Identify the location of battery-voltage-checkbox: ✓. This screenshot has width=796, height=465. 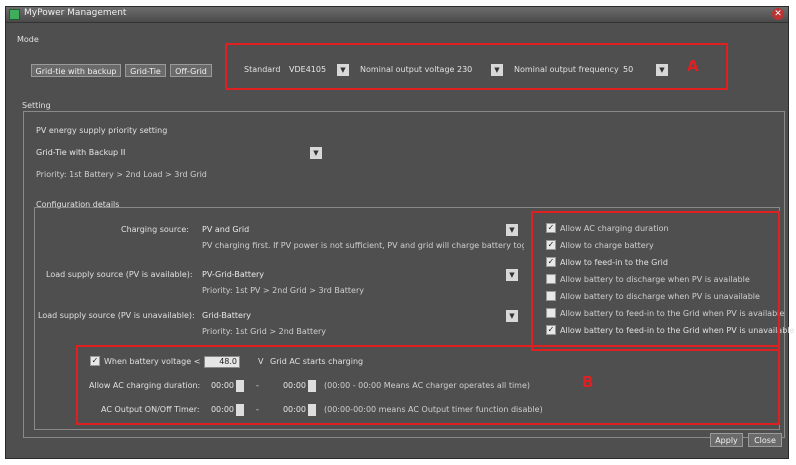
(95, 361).